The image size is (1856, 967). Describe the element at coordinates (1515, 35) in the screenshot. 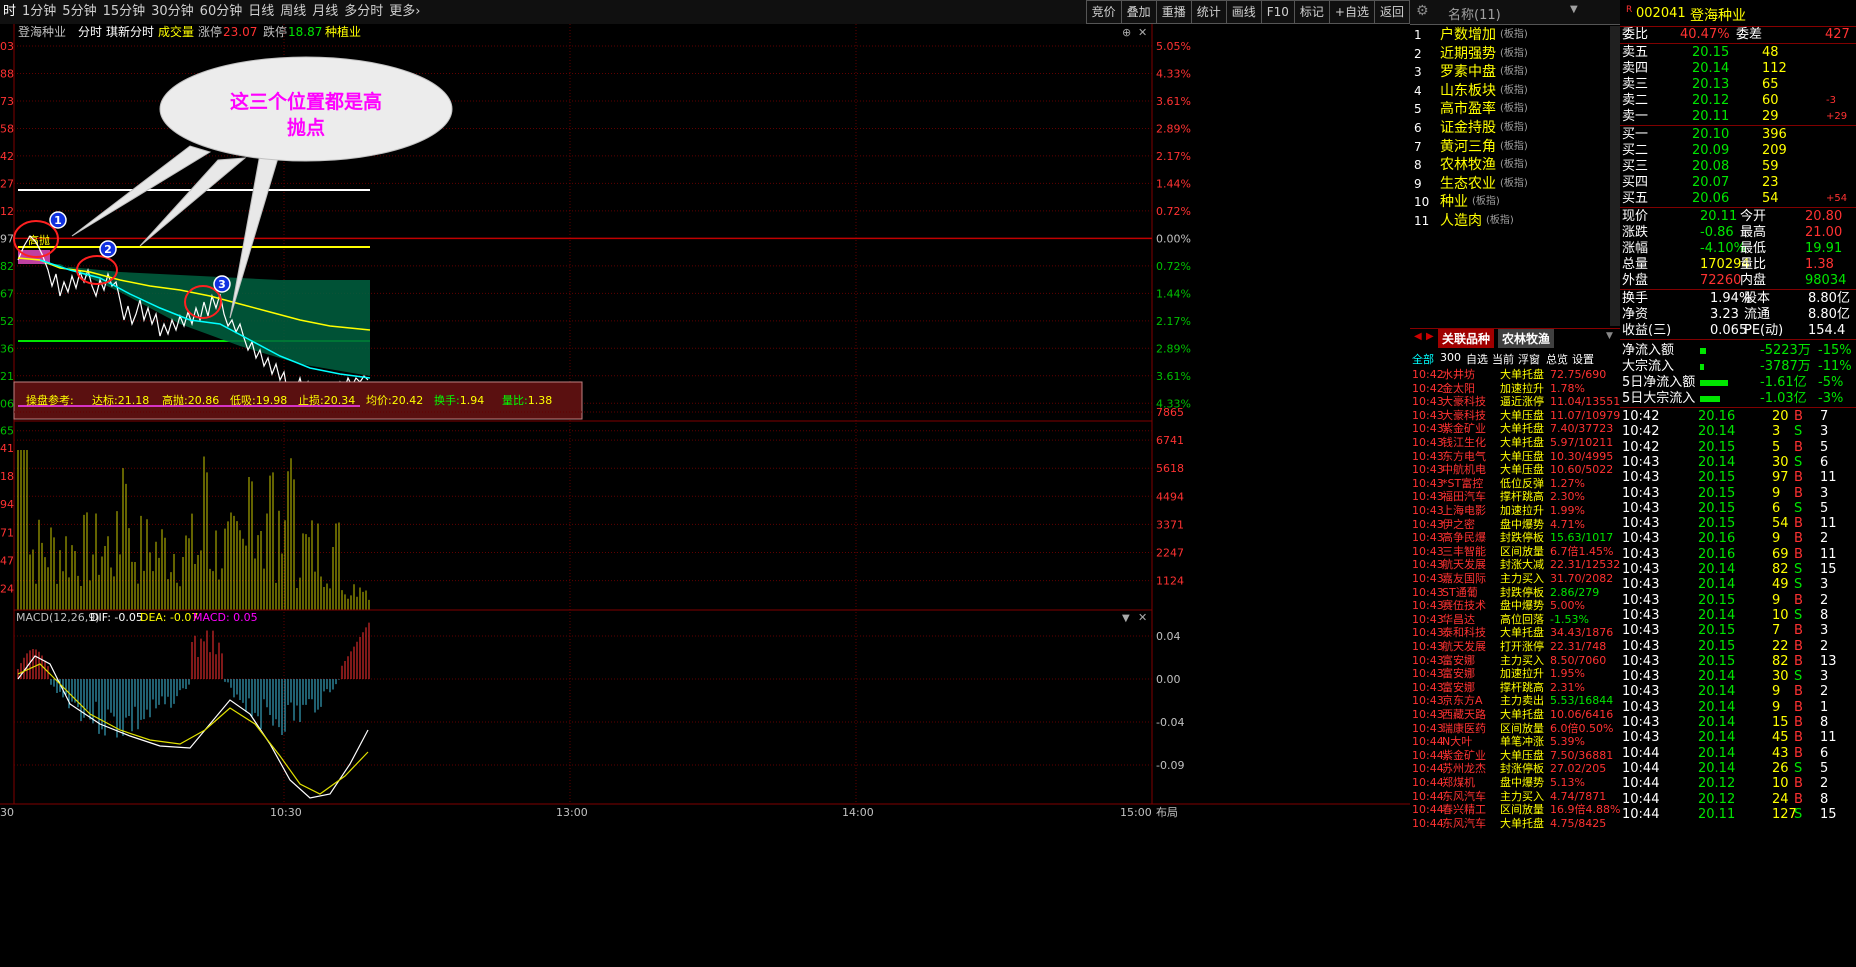

I see `sector-item: 1 户数增加 (板指)` at that location.